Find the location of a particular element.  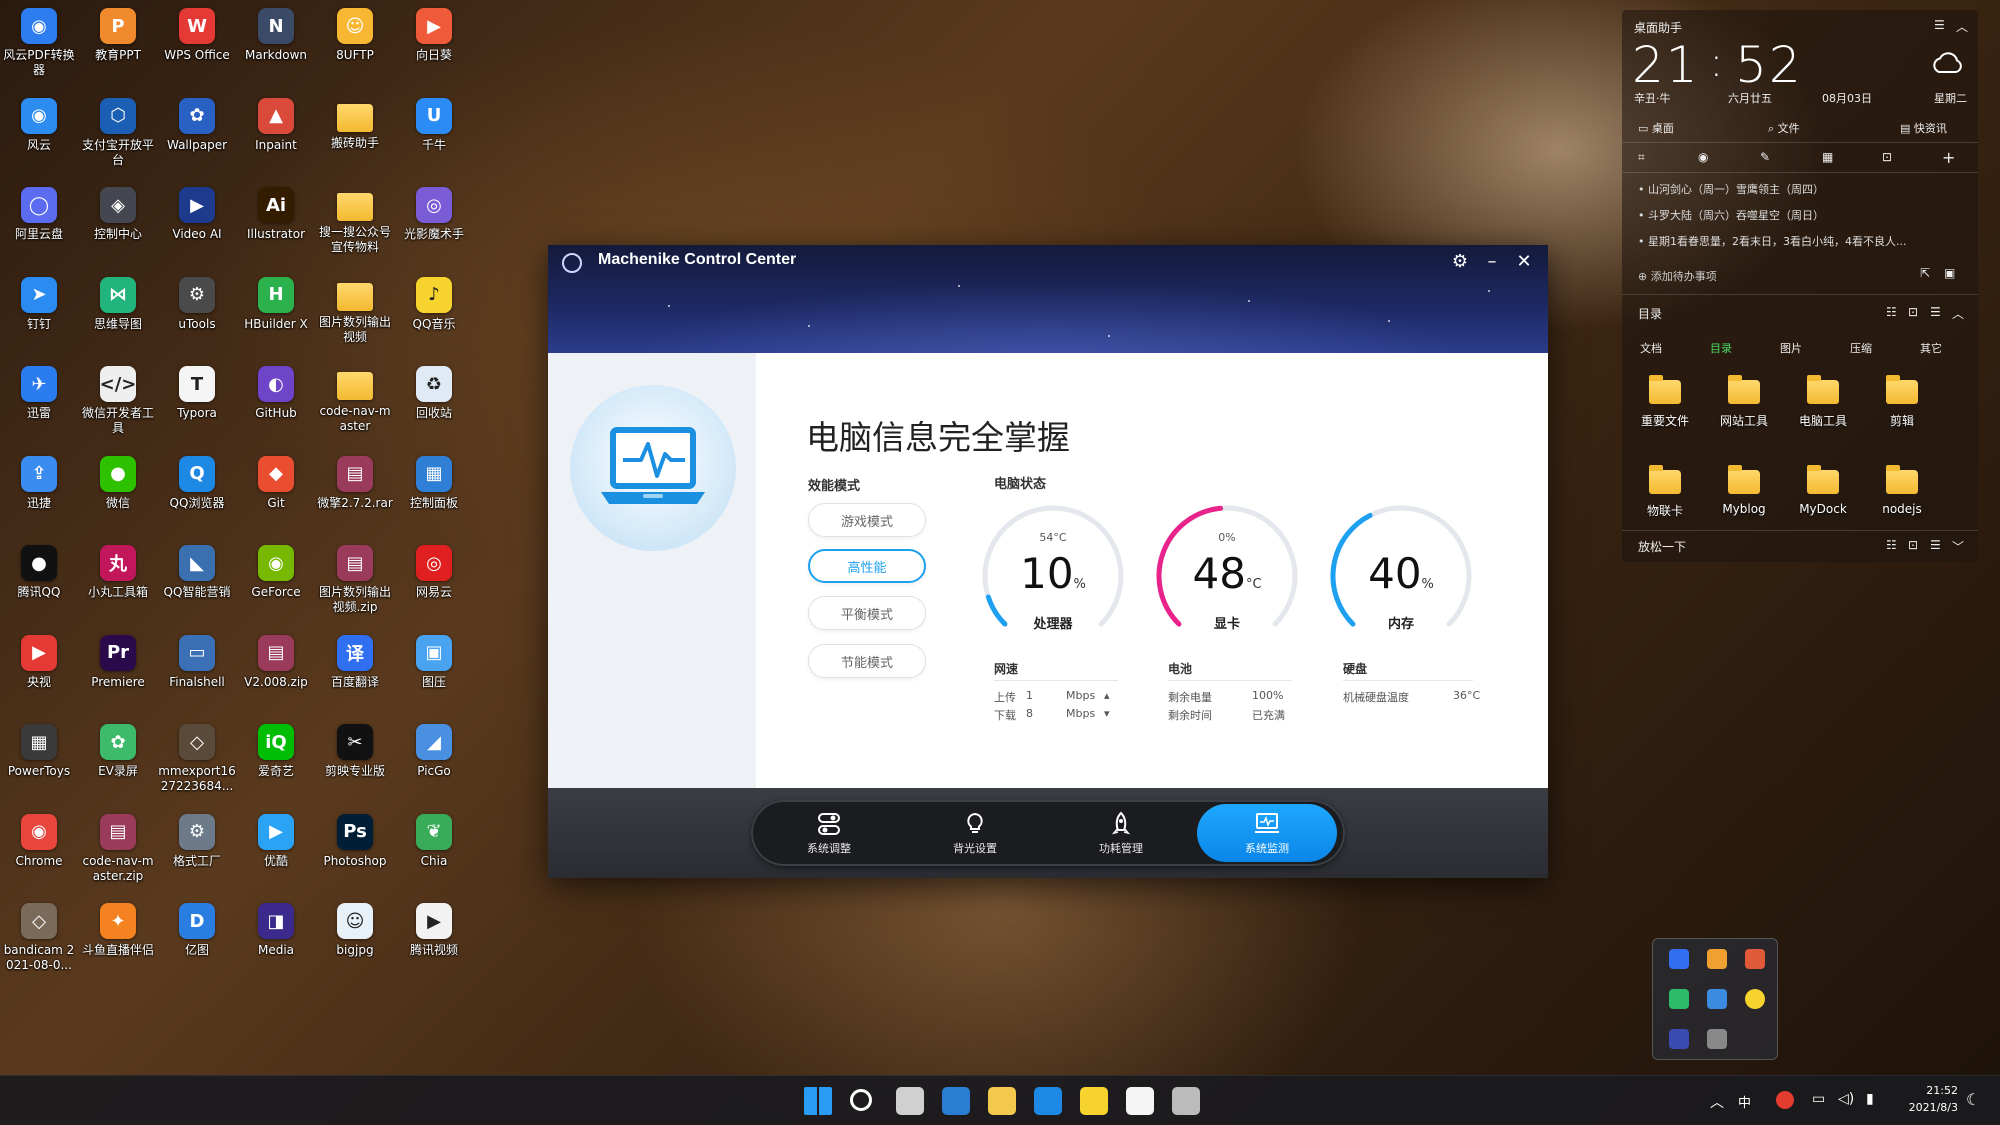

app-header: Machenike Control Center ⚙ – ✕ is located at coordinates (1048, 299).